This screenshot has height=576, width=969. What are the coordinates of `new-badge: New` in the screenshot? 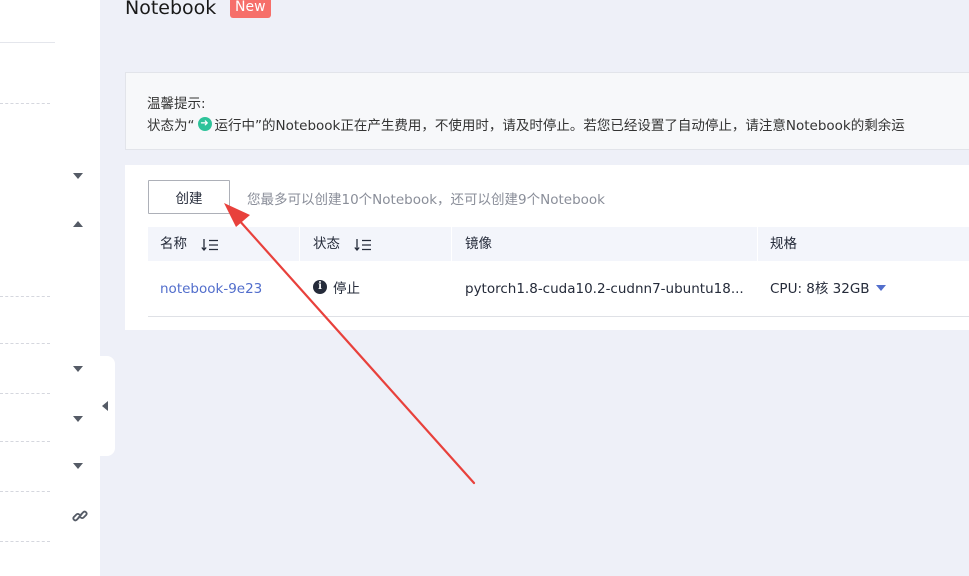 It's located at (250, 9).